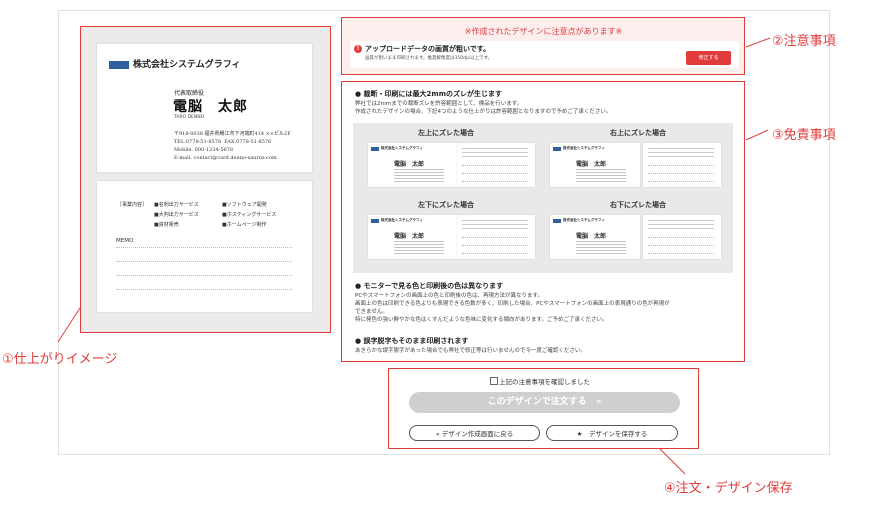 The image size is (880, 508). I want to click on callout-disclaimer: ③免責事項, so click(804, 135).